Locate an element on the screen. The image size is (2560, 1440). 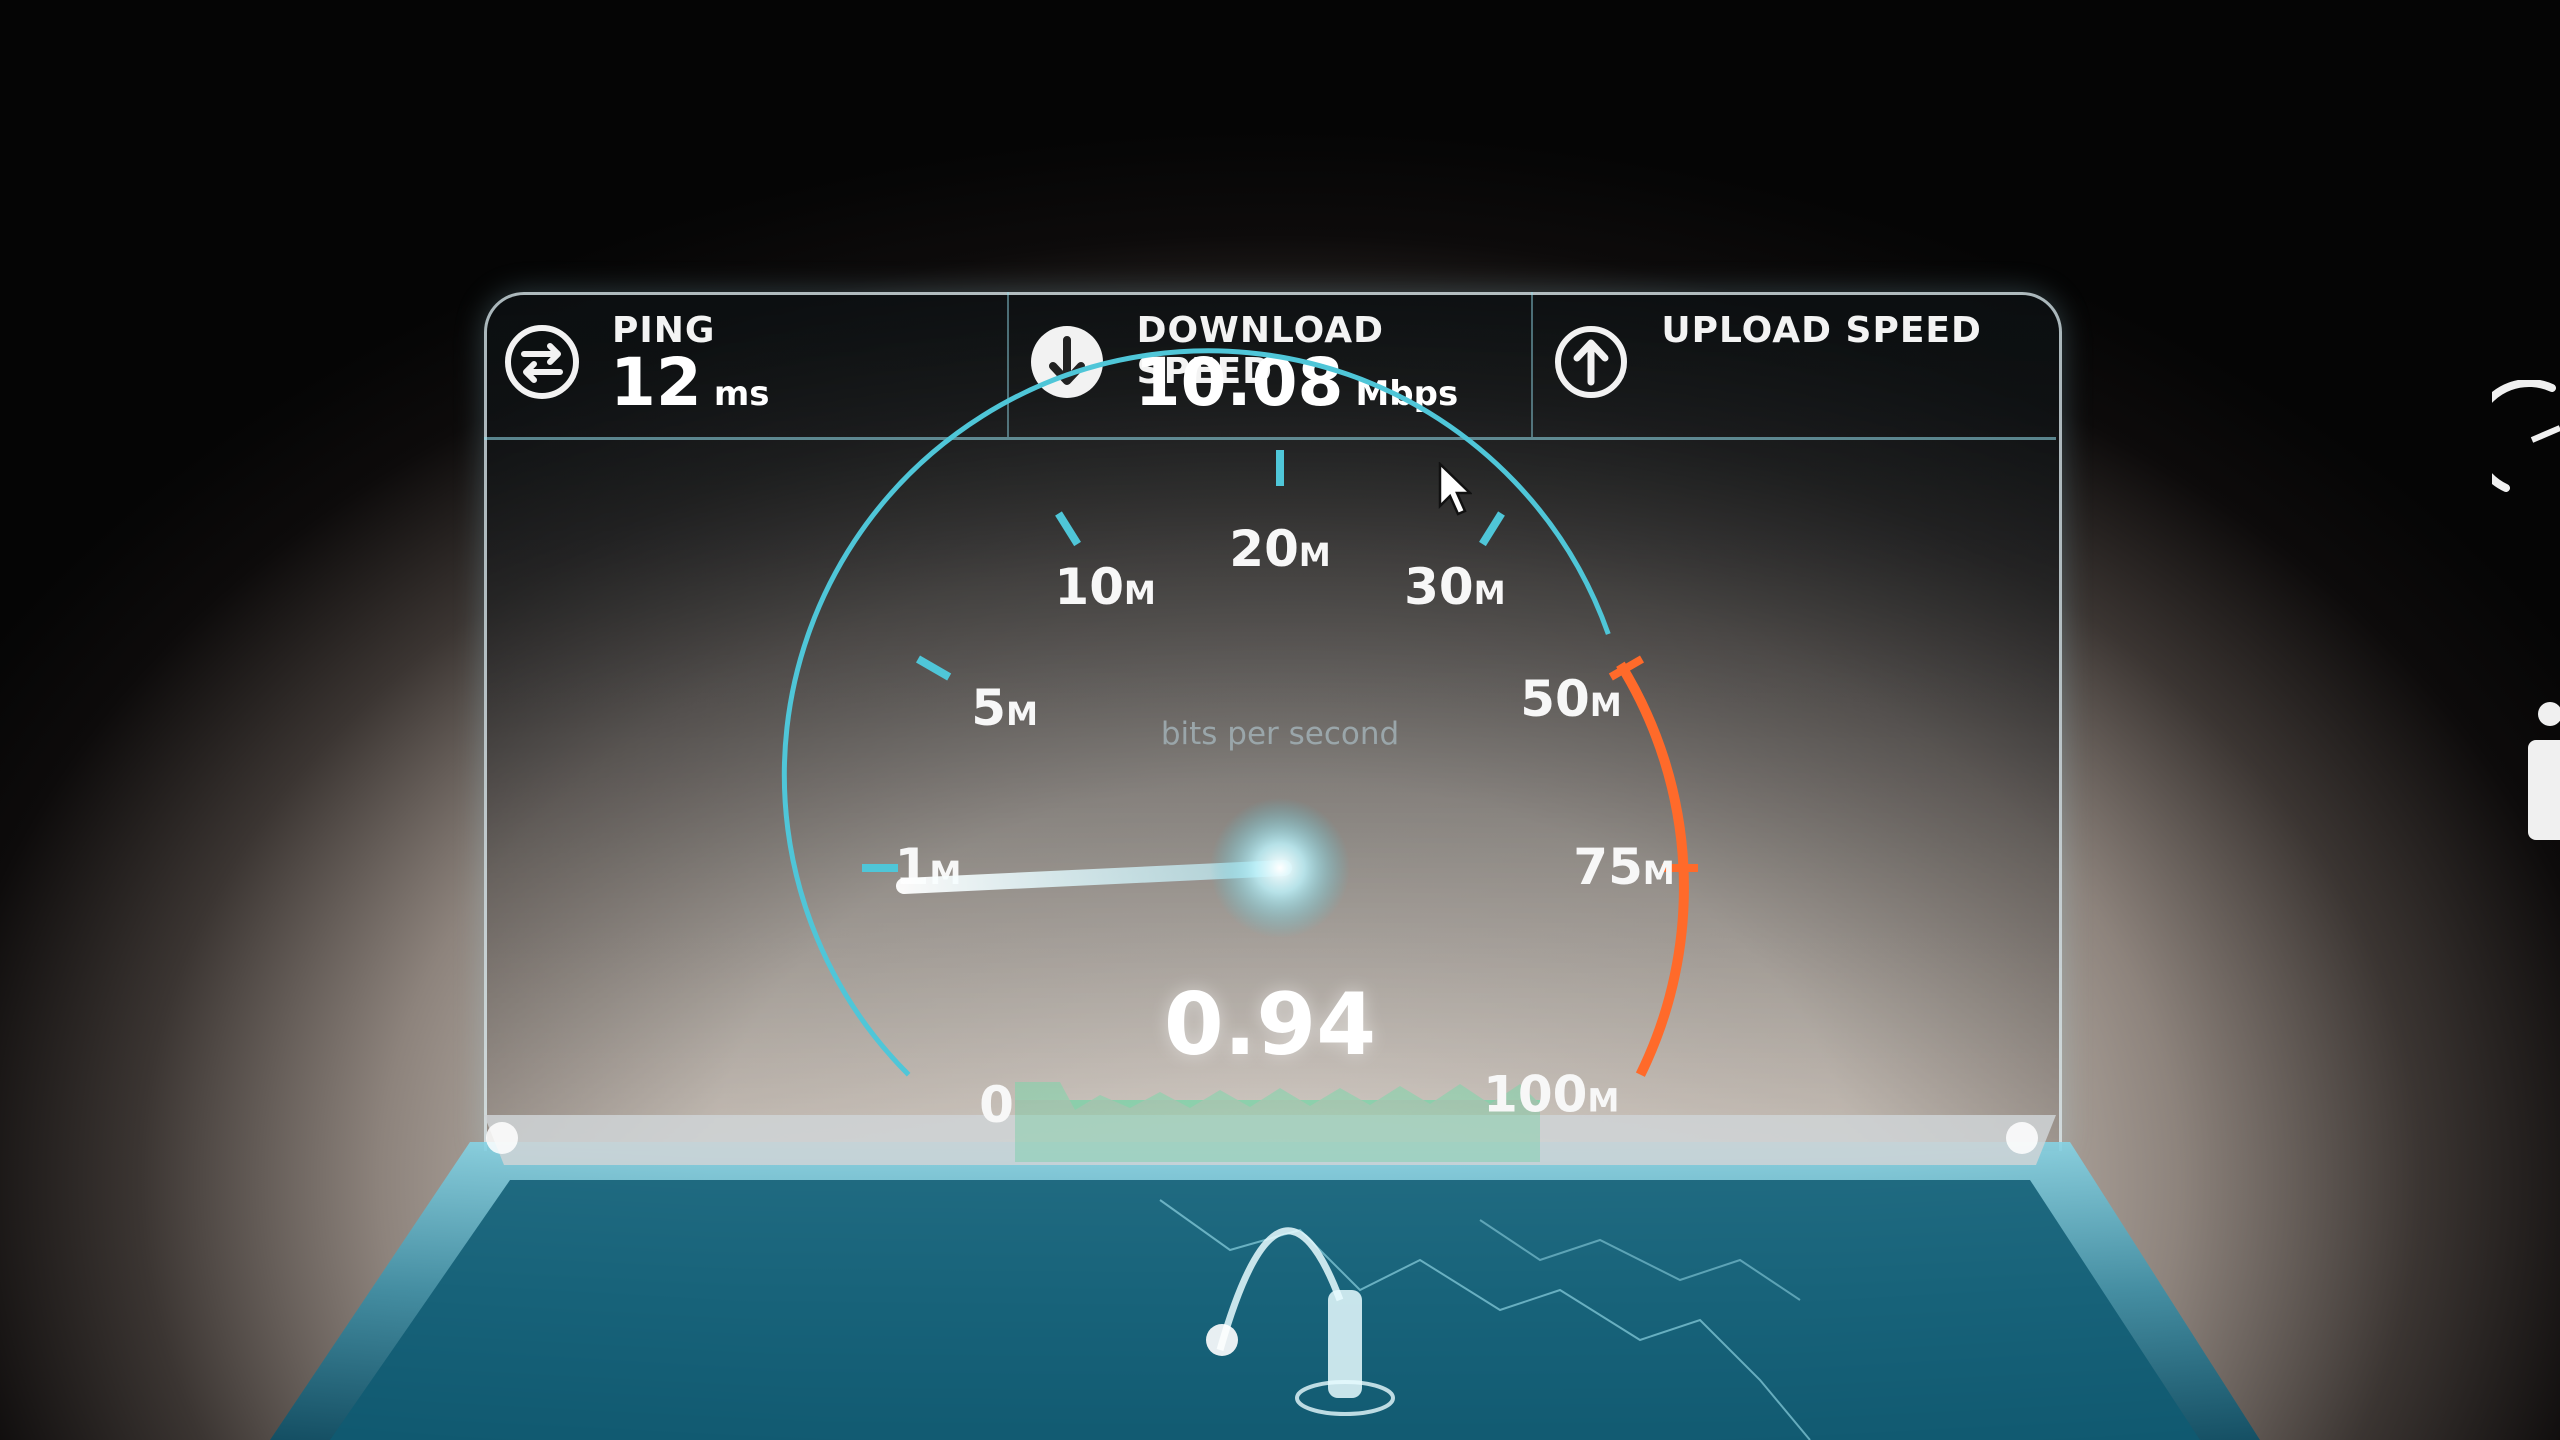
mouse-cursor-icon is located at coordinates (1455, 489).